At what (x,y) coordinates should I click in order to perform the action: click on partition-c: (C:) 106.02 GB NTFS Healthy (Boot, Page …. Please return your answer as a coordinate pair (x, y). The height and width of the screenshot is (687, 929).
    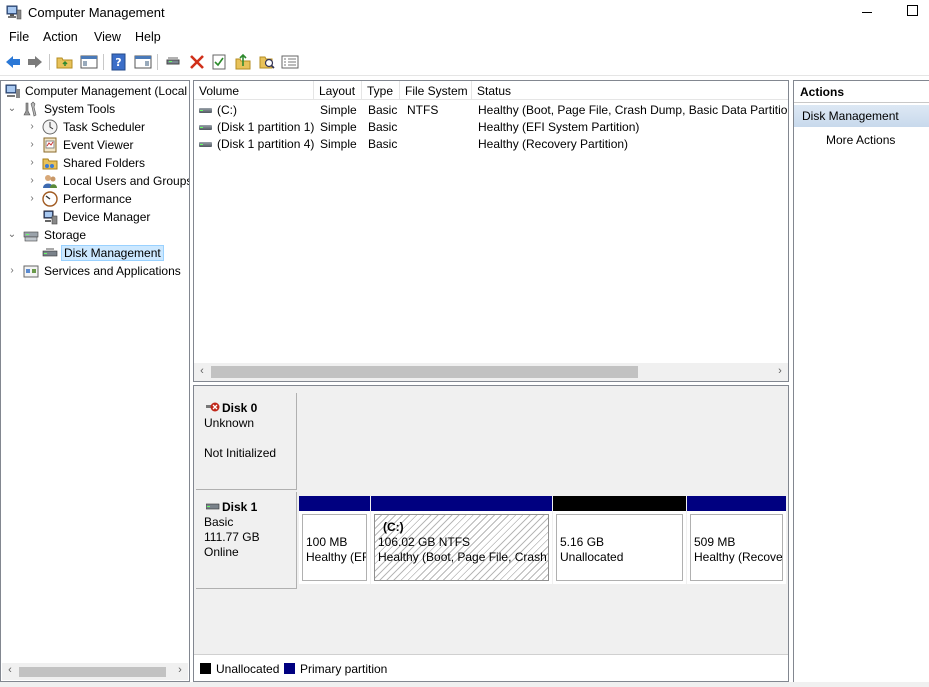
    Looking at the image, I should click on (461, 540).